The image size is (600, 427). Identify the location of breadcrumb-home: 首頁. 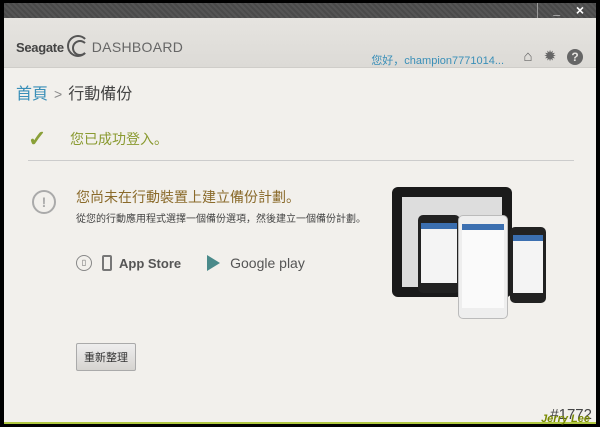
(32, 94).